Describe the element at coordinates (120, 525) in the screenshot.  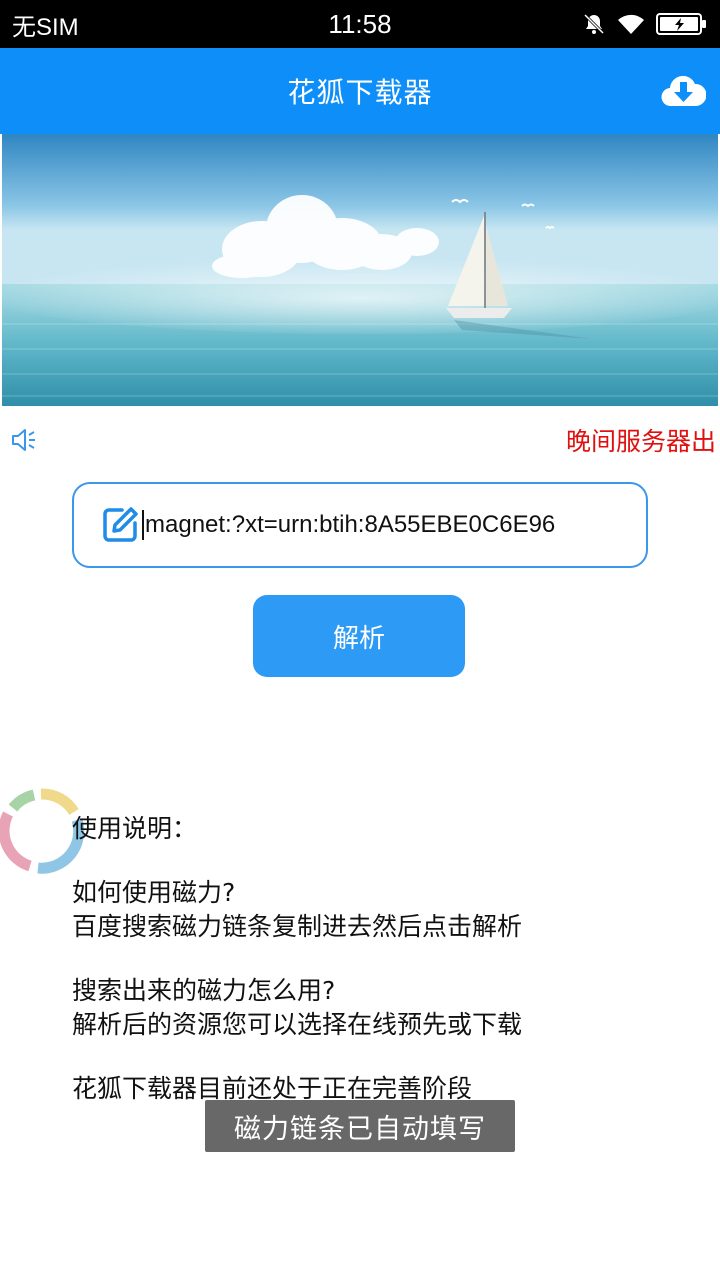
I see `edit-icon` at that location.